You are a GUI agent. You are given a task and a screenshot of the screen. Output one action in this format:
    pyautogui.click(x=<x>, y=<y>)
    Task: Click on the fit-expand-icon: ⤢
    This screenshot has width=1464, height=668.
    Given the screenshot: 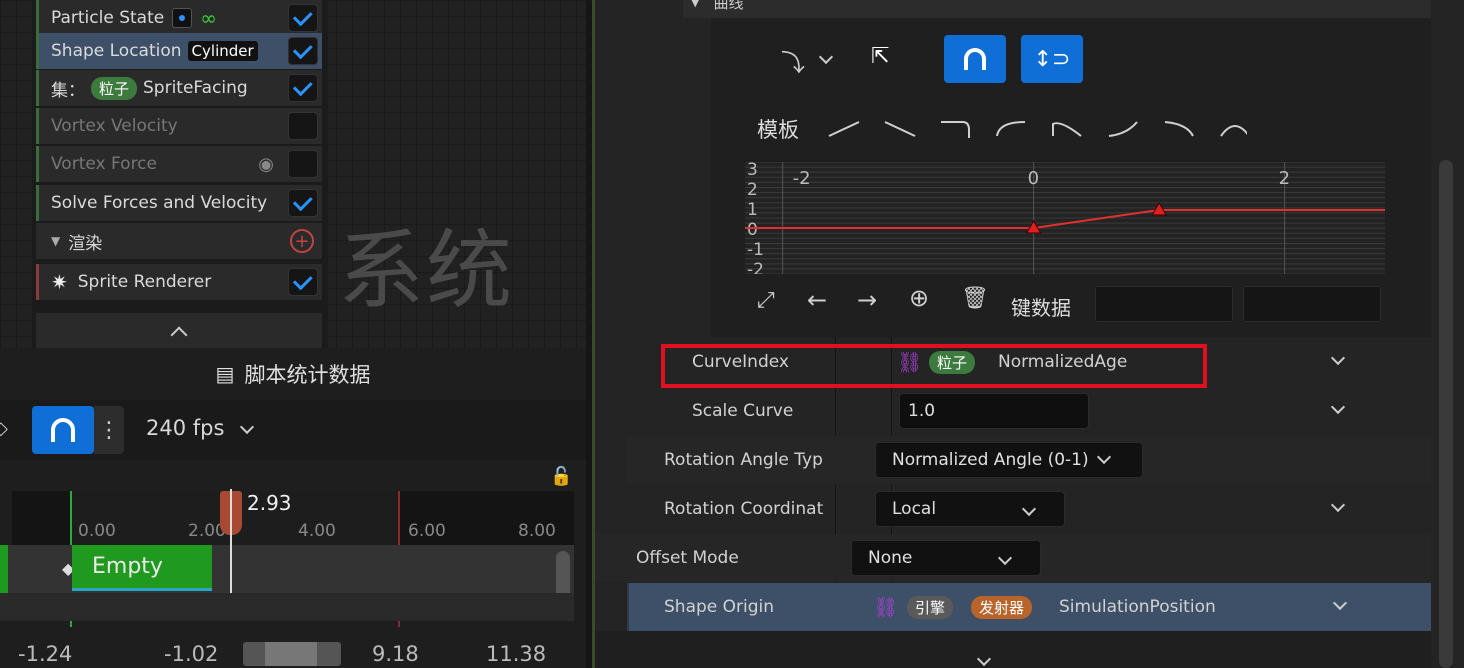 What is the action you would take?
    pyautogui.click(x=766, y=300)
    